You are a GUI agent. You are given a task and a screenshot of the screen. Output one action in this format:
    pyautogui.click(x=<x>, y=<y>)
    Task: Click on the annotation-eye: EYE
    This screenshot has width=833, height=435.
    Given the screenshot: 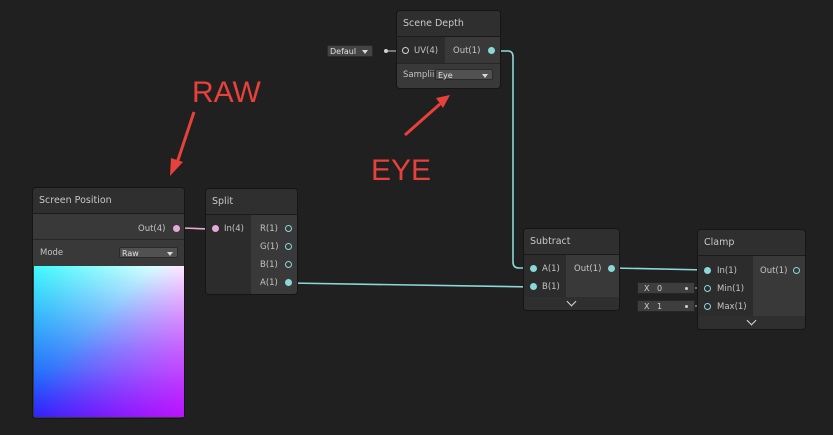 What is the action you would take?
    pyautogui.click(x=401, y=170)
    